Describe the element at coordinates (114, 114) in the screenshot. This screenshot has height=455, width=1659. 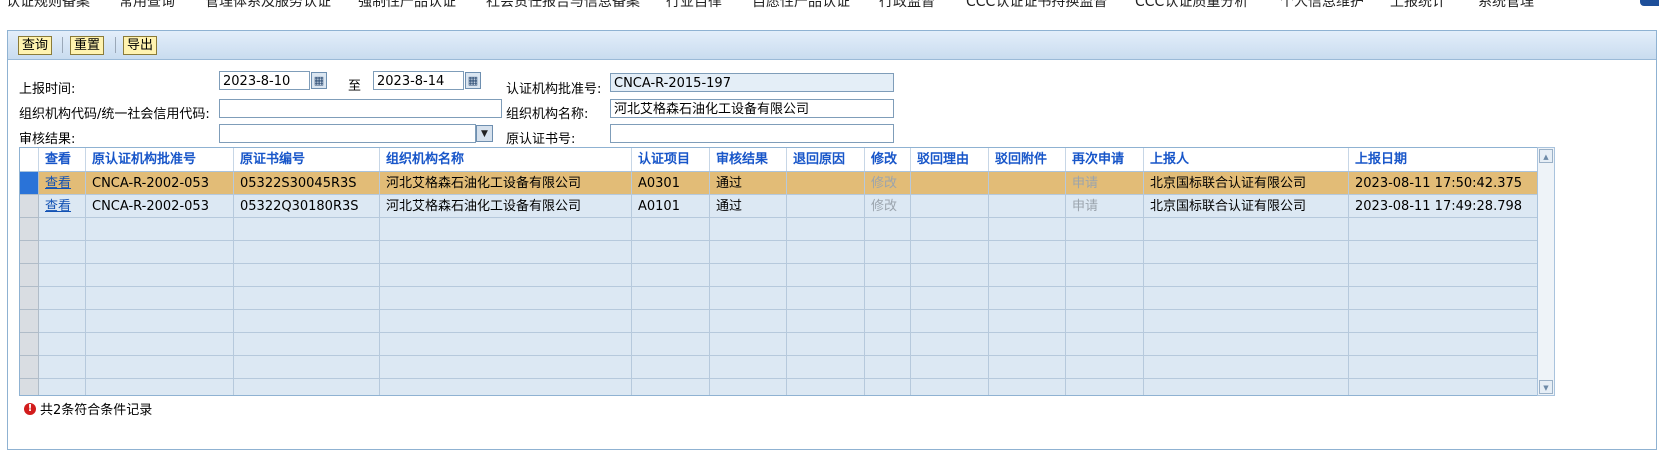
I see `org-code-label: 组织机构代码/统一社会信用代码:` at that location.